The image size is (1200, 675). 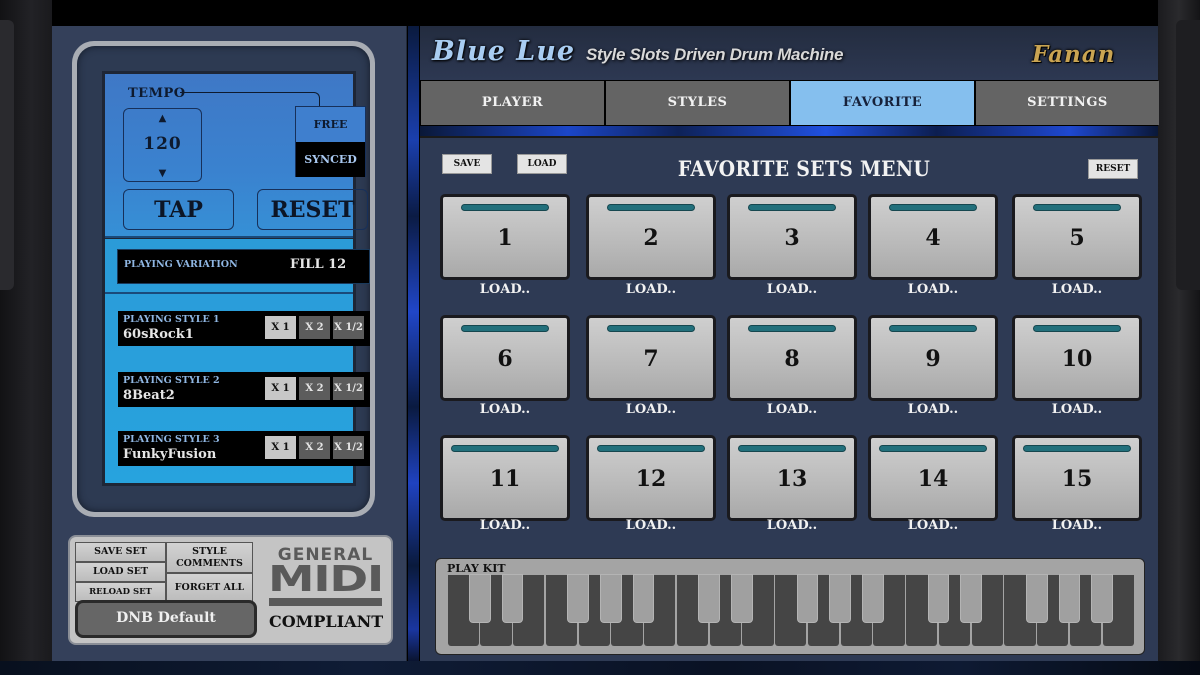 What do you see at coordinates (505, 358) in the screenshot?
I see `favorite-slot-6: 6` at bounding box center [505, 358].